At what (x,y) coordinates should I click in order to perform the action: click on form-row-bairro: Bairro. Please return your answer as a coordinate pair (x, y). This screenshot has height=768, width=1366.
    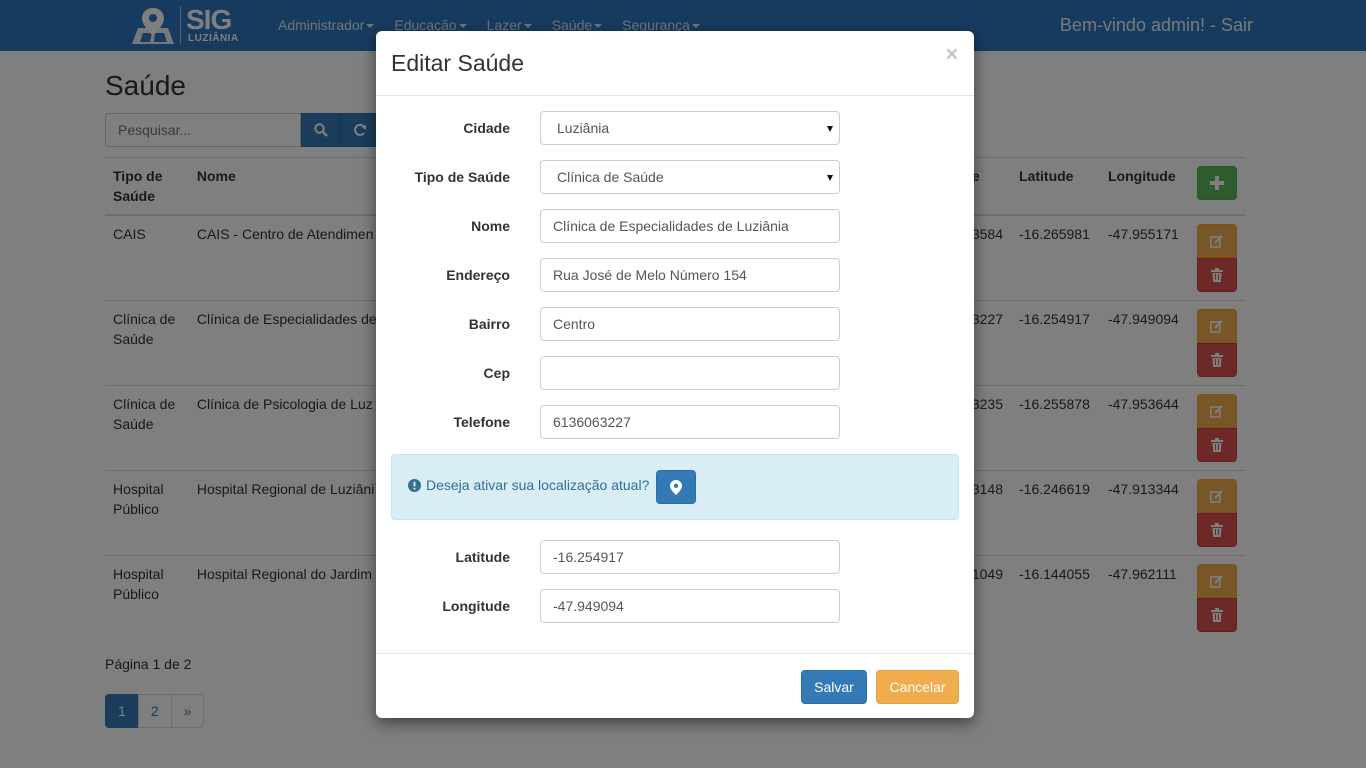
    Looking at the image, I should click on (675, 324).